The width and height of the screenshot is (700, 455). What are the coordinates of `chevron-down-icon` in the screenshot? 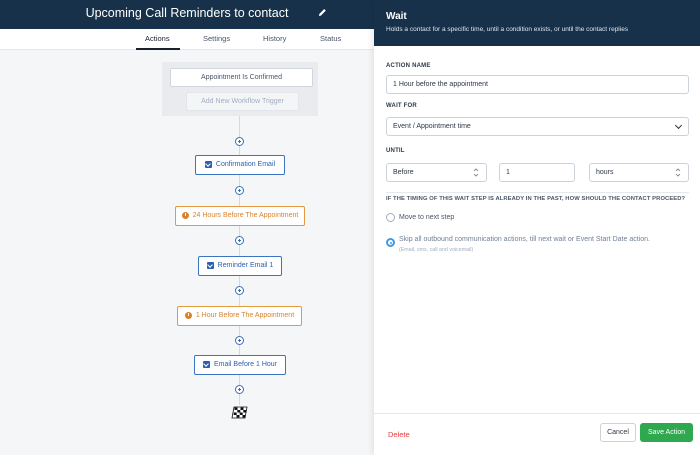 It's located at (678, 125).